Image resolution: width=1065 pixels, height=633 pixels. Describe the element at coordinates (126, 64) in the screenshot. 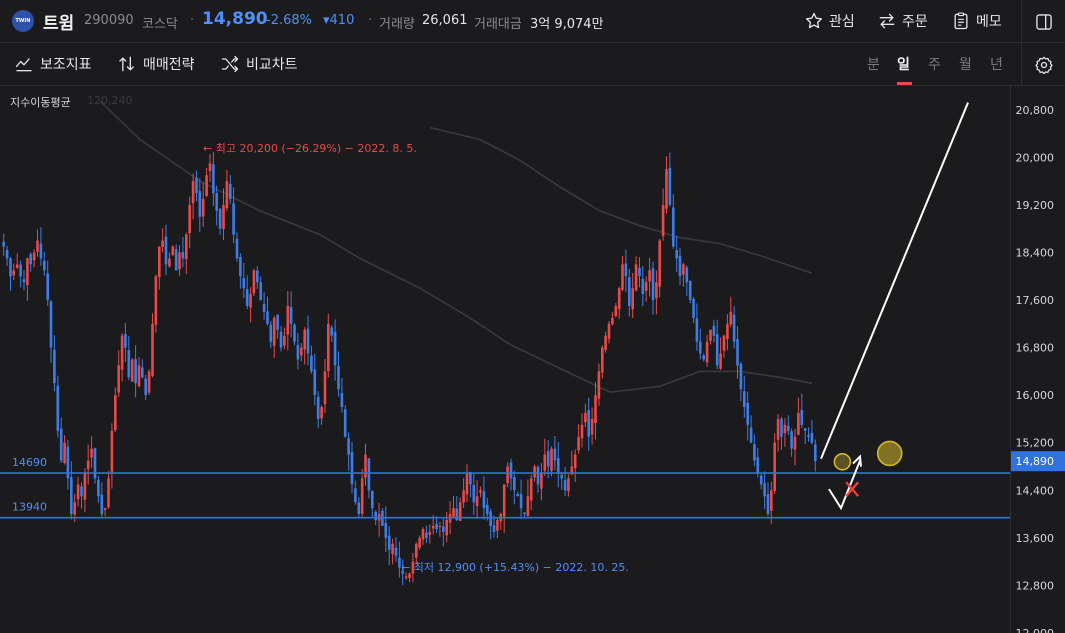

I see `sort-arrows-icon` at that location.